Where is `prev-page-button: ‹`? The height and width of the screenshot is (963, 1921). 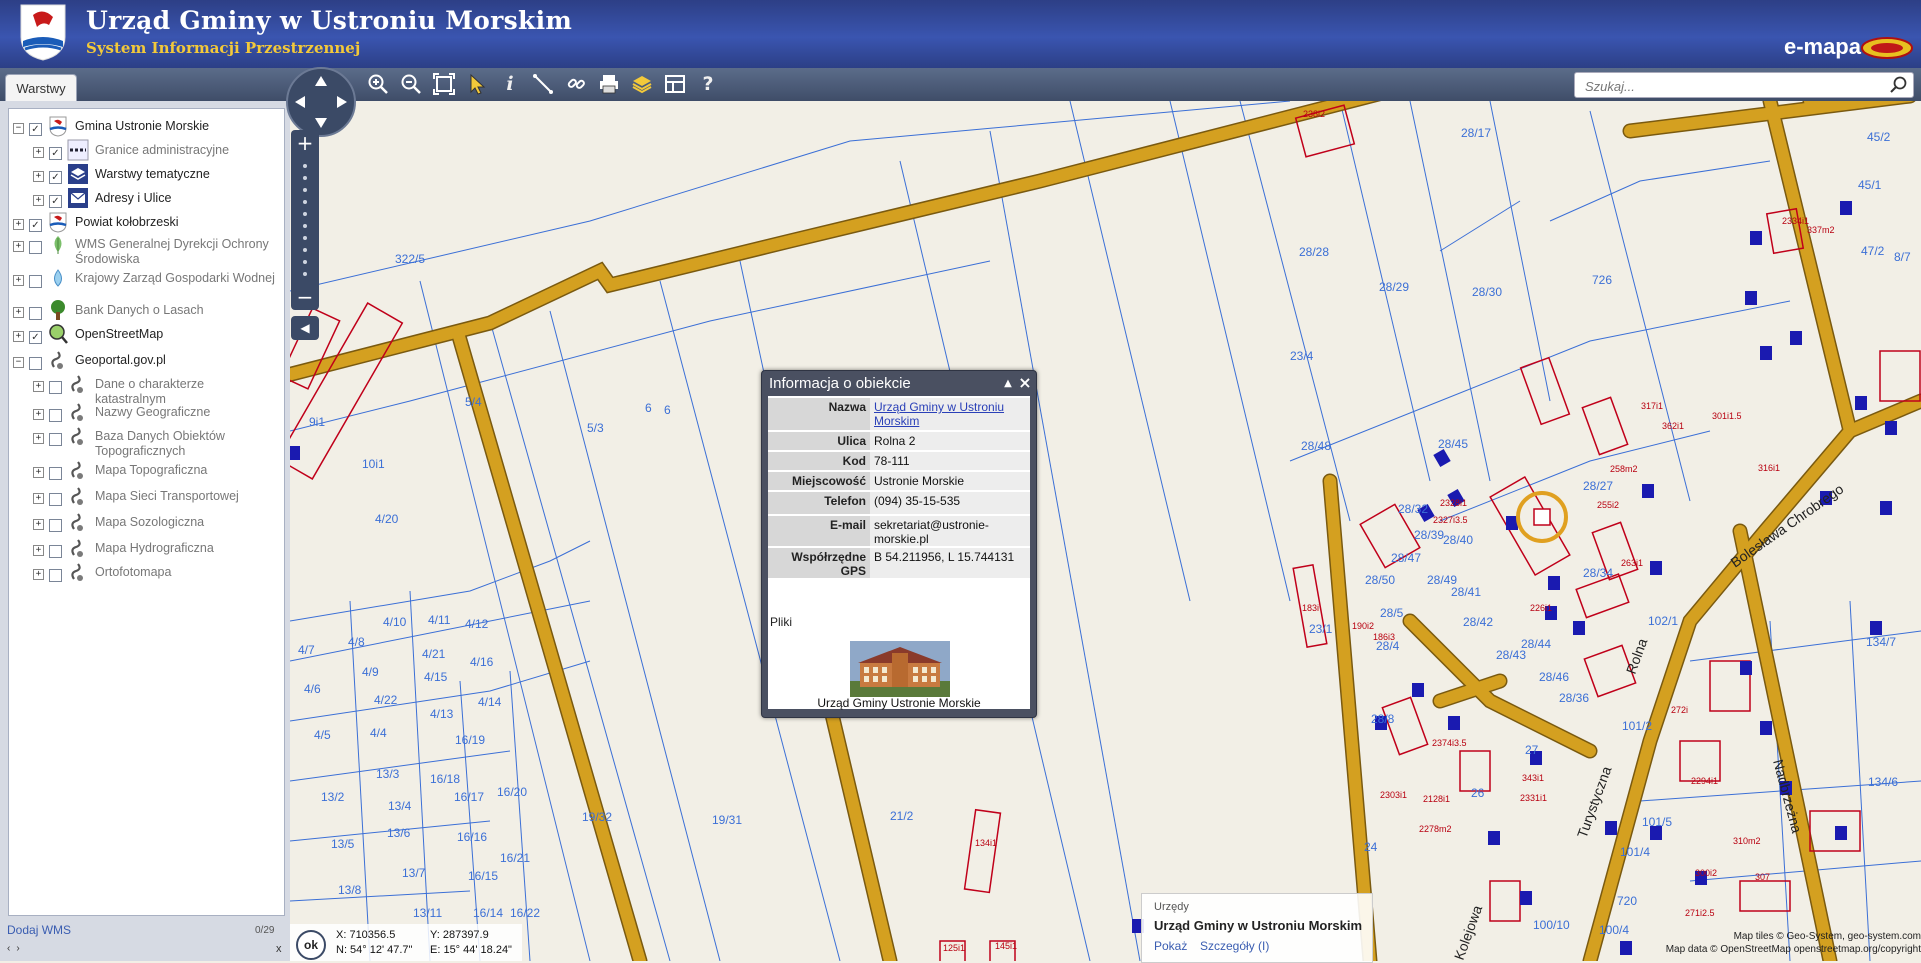 prev-page-button: ‹ is located at coordinates (11, 948).